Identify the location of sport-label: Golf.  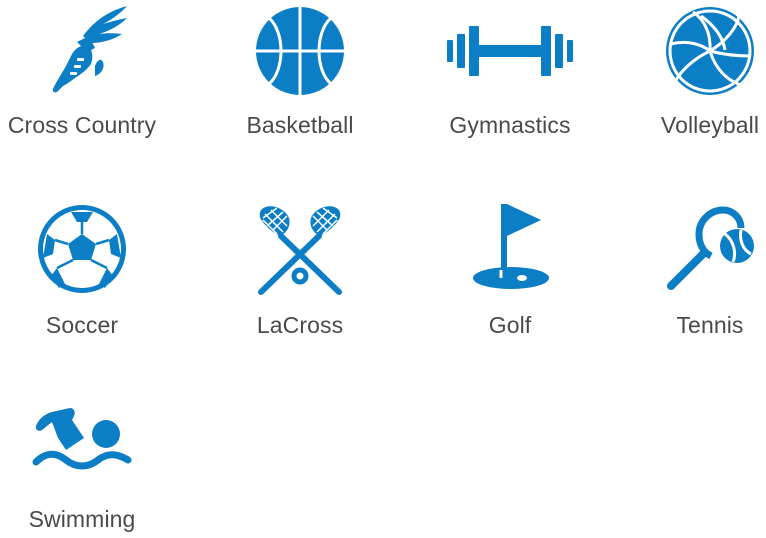
(510, 325).